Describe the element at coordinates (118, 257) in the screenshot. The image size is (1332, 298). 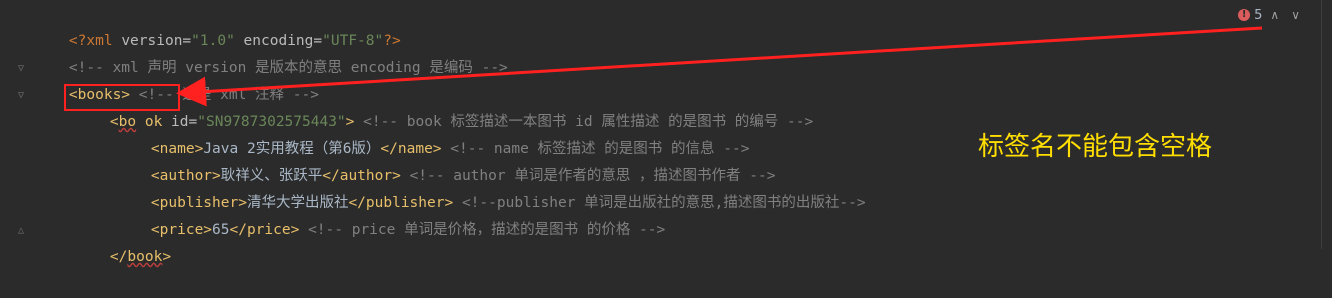
I see `tag-close-open: </` at that location.